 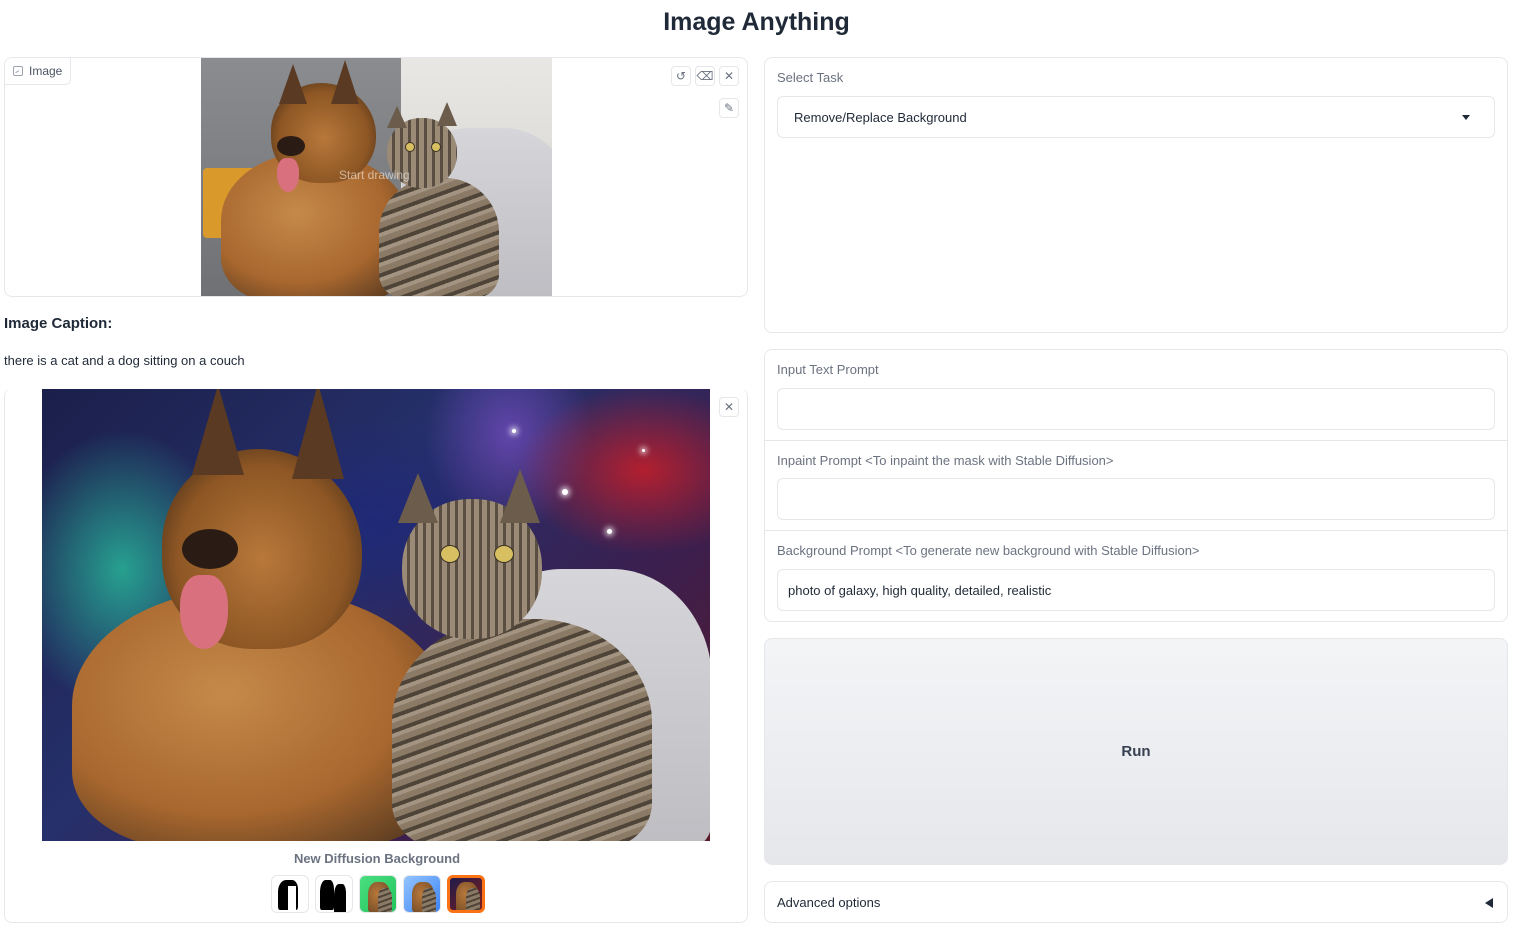 I want to click on image-label: Image, so click(x=46, y=71).